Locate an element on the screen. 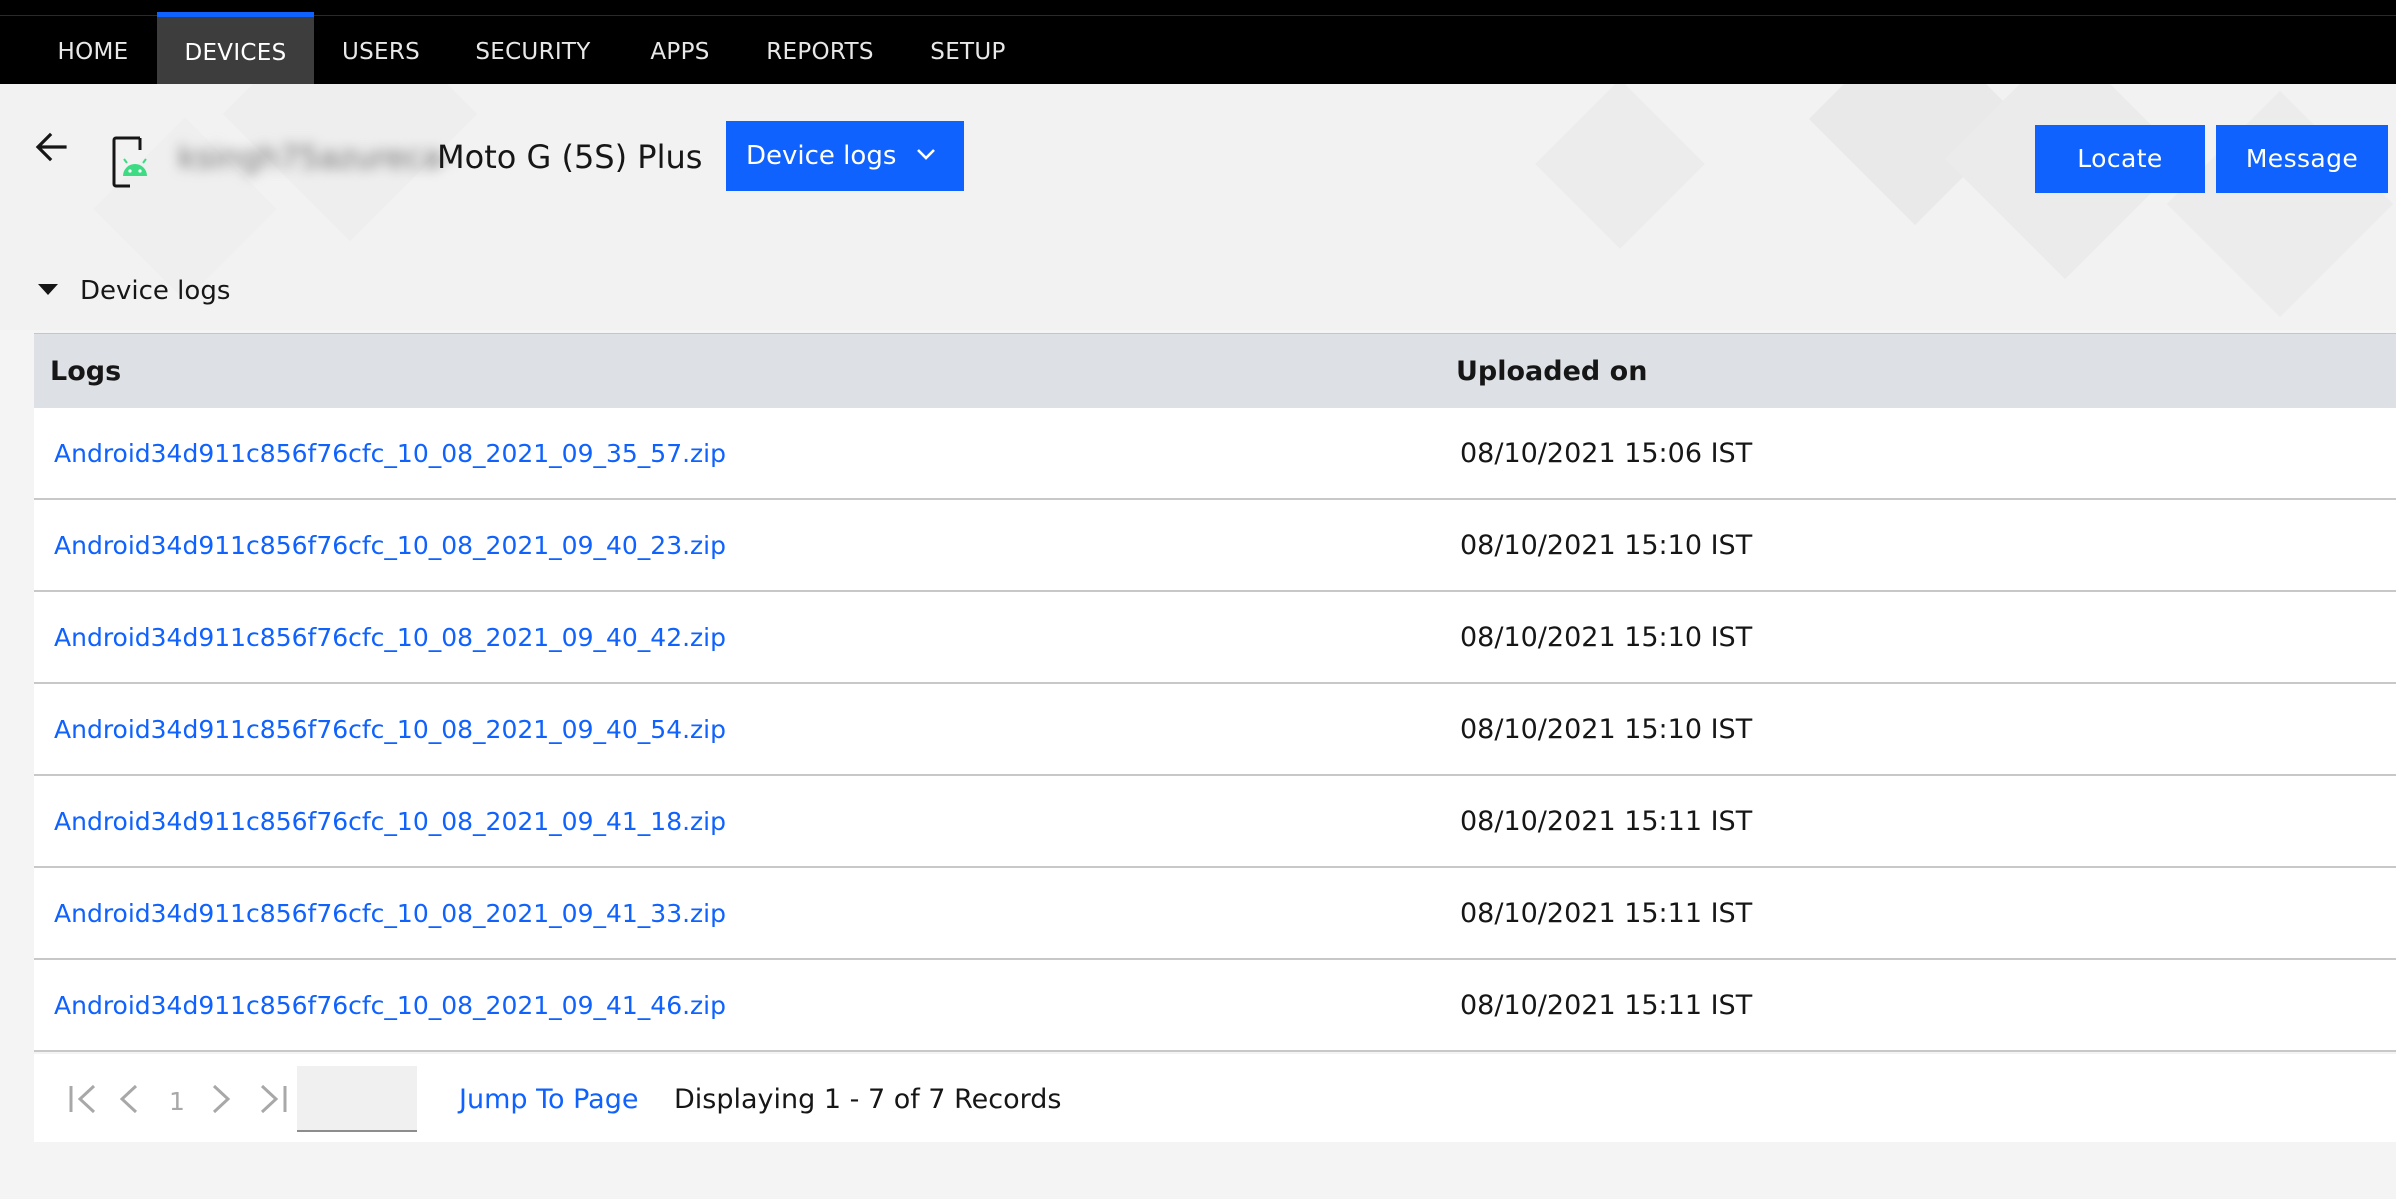 The height and width of the screenshot is (1199, 2396). caret-down-icon is located at coordinates (48, 289).